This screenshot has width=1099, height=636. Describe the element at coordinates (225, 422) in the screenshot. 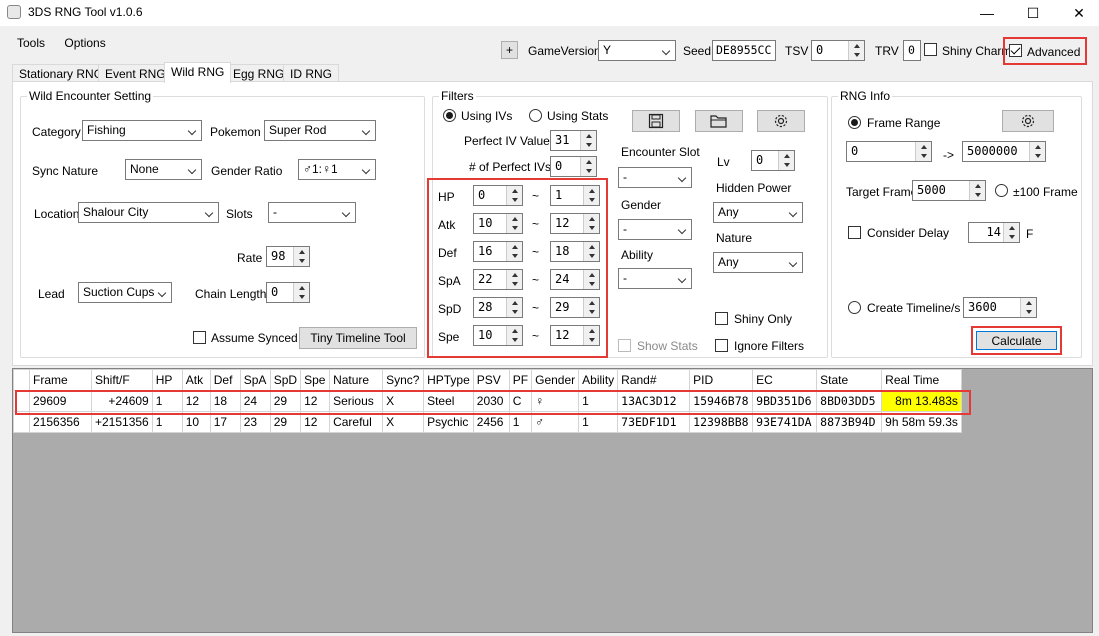

I see `table-cell: 17` at that location.